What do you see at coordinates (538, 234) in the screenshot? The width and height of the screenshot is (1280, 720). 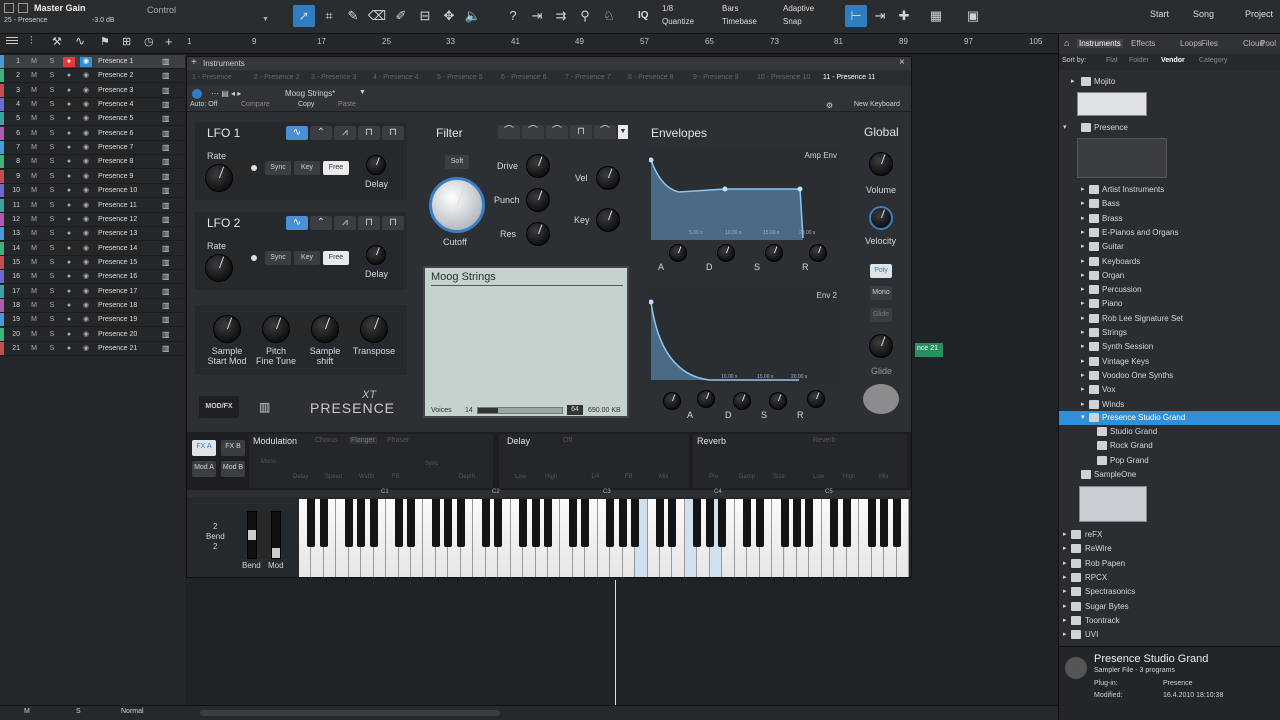 I see `res-knob` at bounding box center [538, 234].